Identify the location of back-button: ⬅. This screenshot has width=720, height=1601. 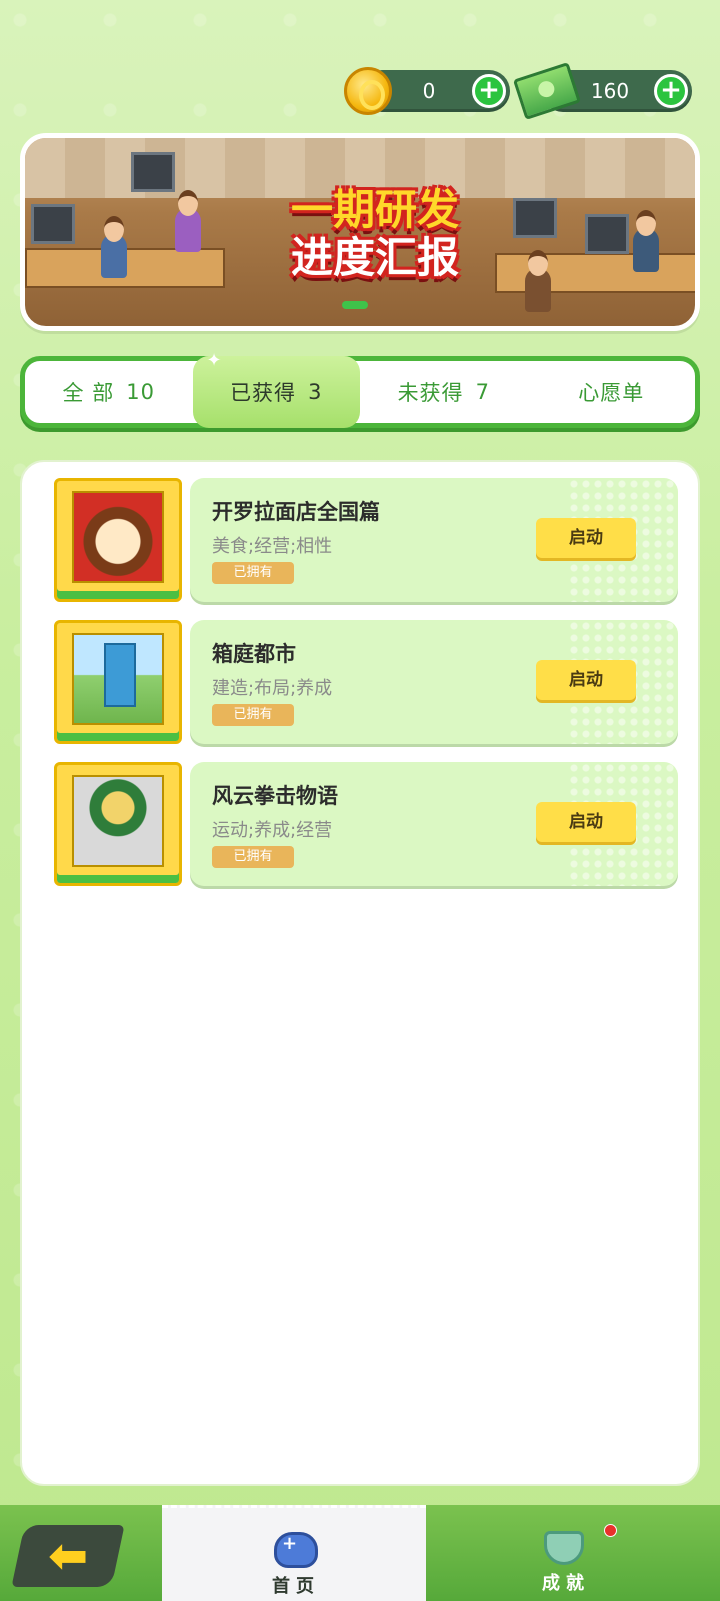
(68, 1556).